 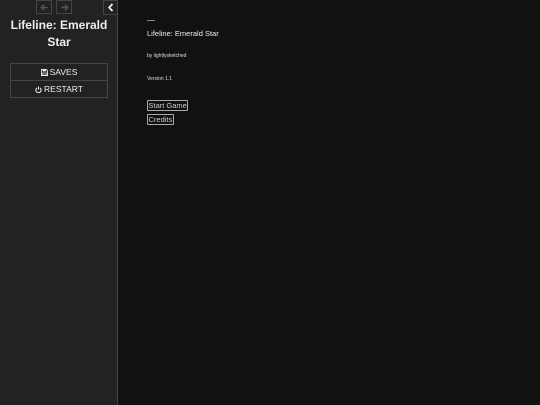 What do you see at coordinates (167, 56) in the screenshot?
I see `author-byline: by lightlysketched` at bounding box center [167, 56].